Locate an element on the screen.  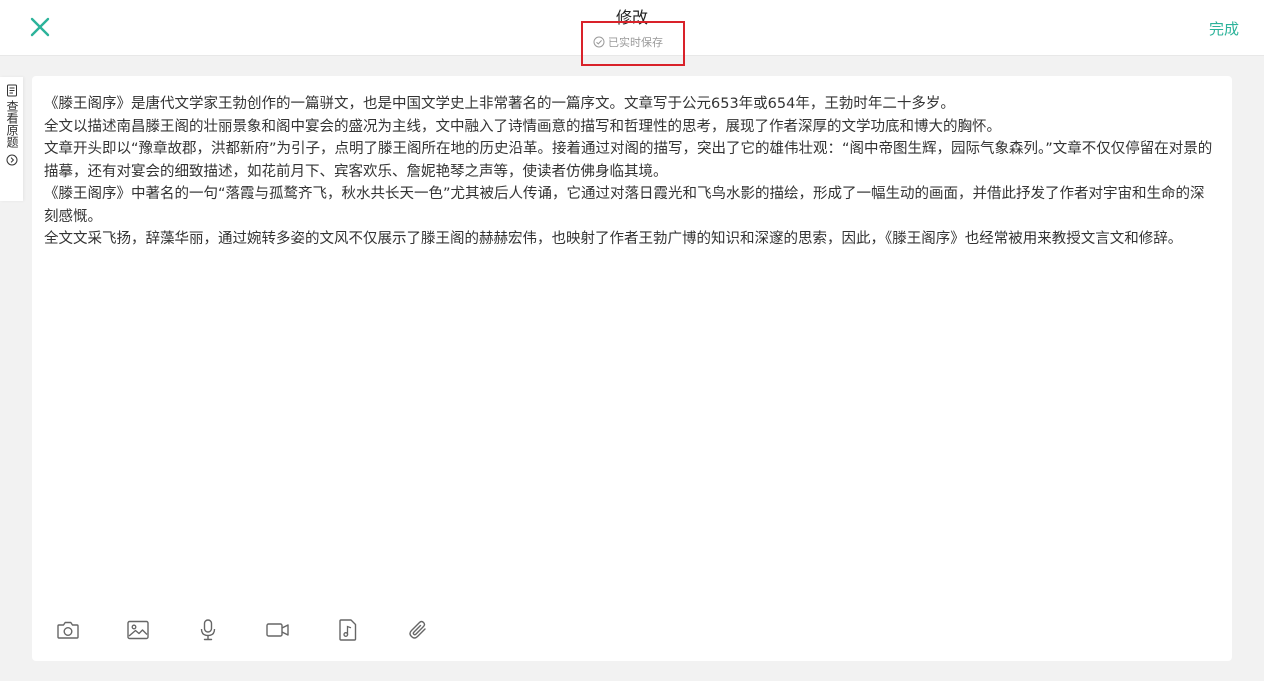
attachment-button is located at coordinates (418, 630).